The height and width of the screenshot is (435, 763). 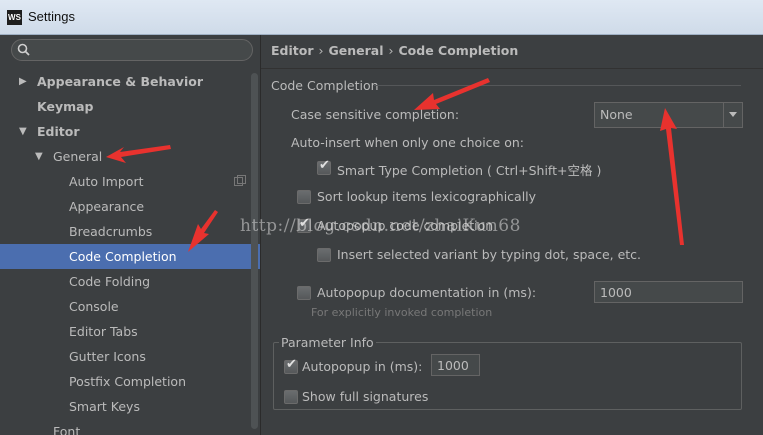 What do you see at coordinates (455, 365) in the screenshot?
I see `param-autopopup-delay-input: 1000` at bounding box center [455, 365].